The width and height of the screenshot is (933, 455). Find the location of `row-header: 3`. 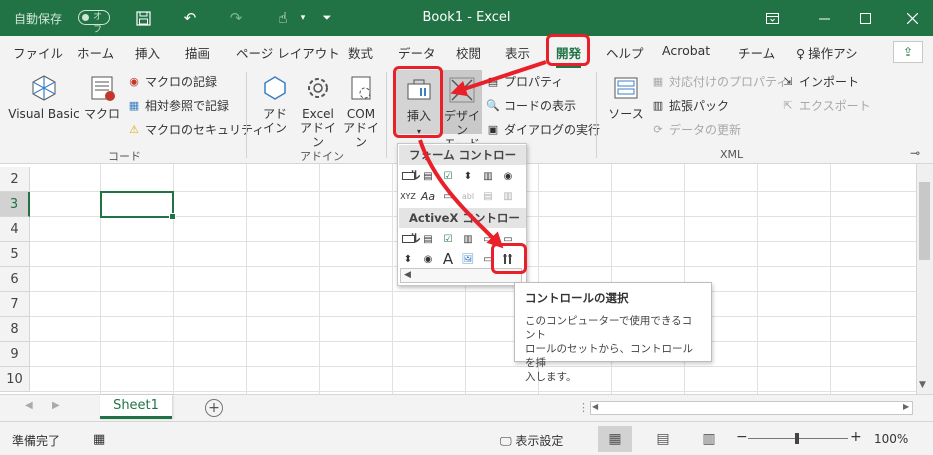

row-header: 3 is located at coordinates (15, 204).